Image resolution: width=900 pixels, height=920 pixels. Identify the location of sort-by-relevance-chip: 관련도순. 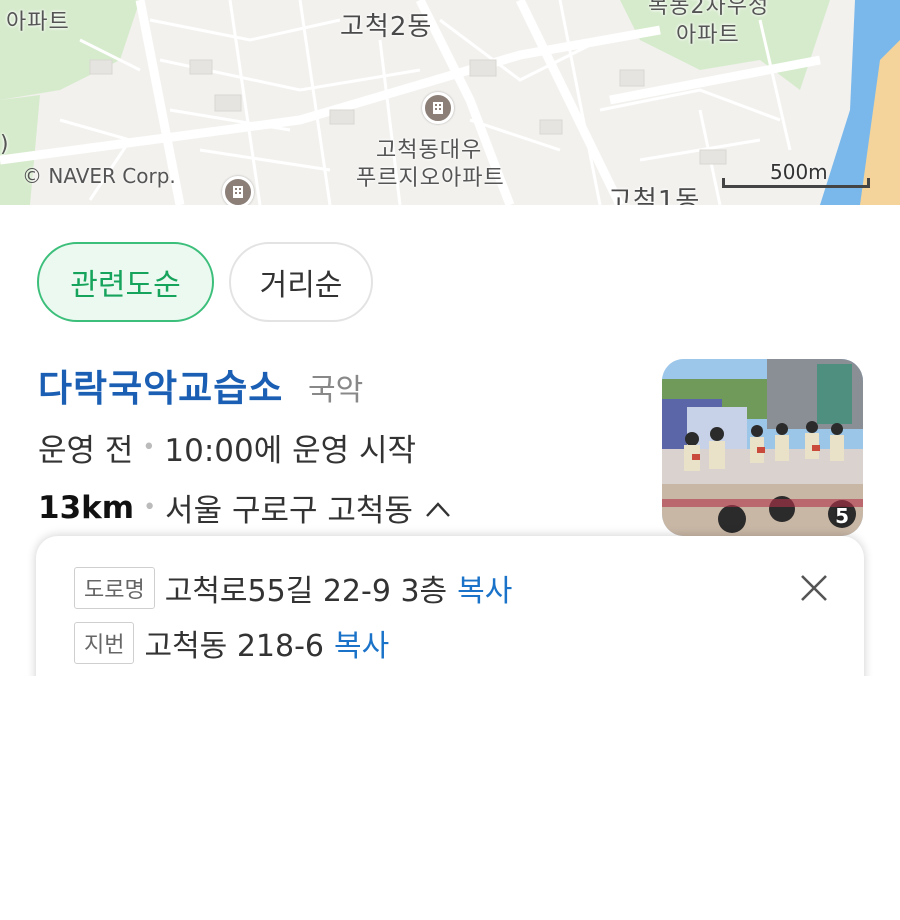
(125, 282).